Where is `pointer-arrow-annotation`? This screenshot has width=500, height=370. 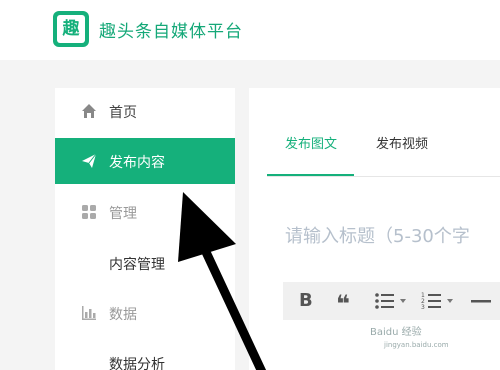 pointer-arrow-annotation is located at coordinates (222, 281).